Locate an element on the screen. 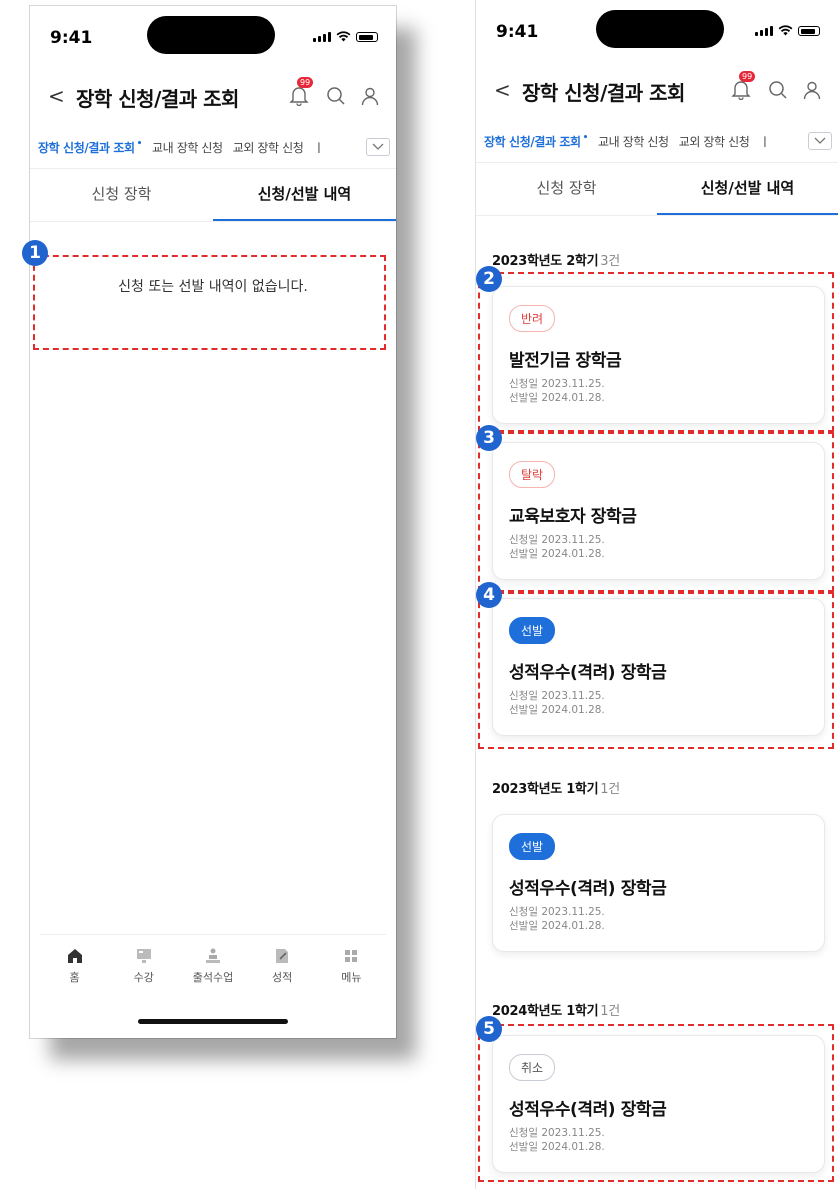 This screenshot has height=1189, width=838. bottom-nav-label: 메뉴 is located at coordinates (351, 977).